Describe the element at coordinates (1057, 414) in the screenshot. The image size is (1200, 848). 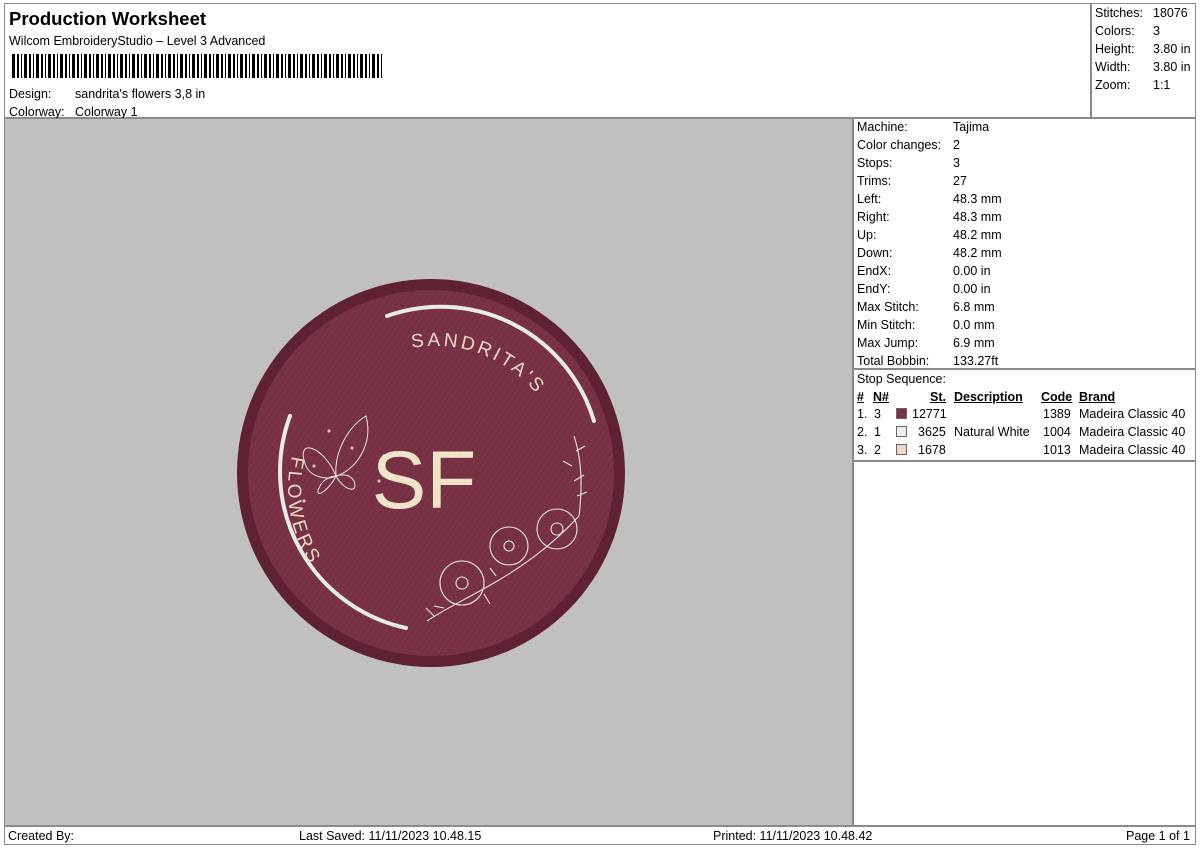
I see `row-code: 1389` at that location.